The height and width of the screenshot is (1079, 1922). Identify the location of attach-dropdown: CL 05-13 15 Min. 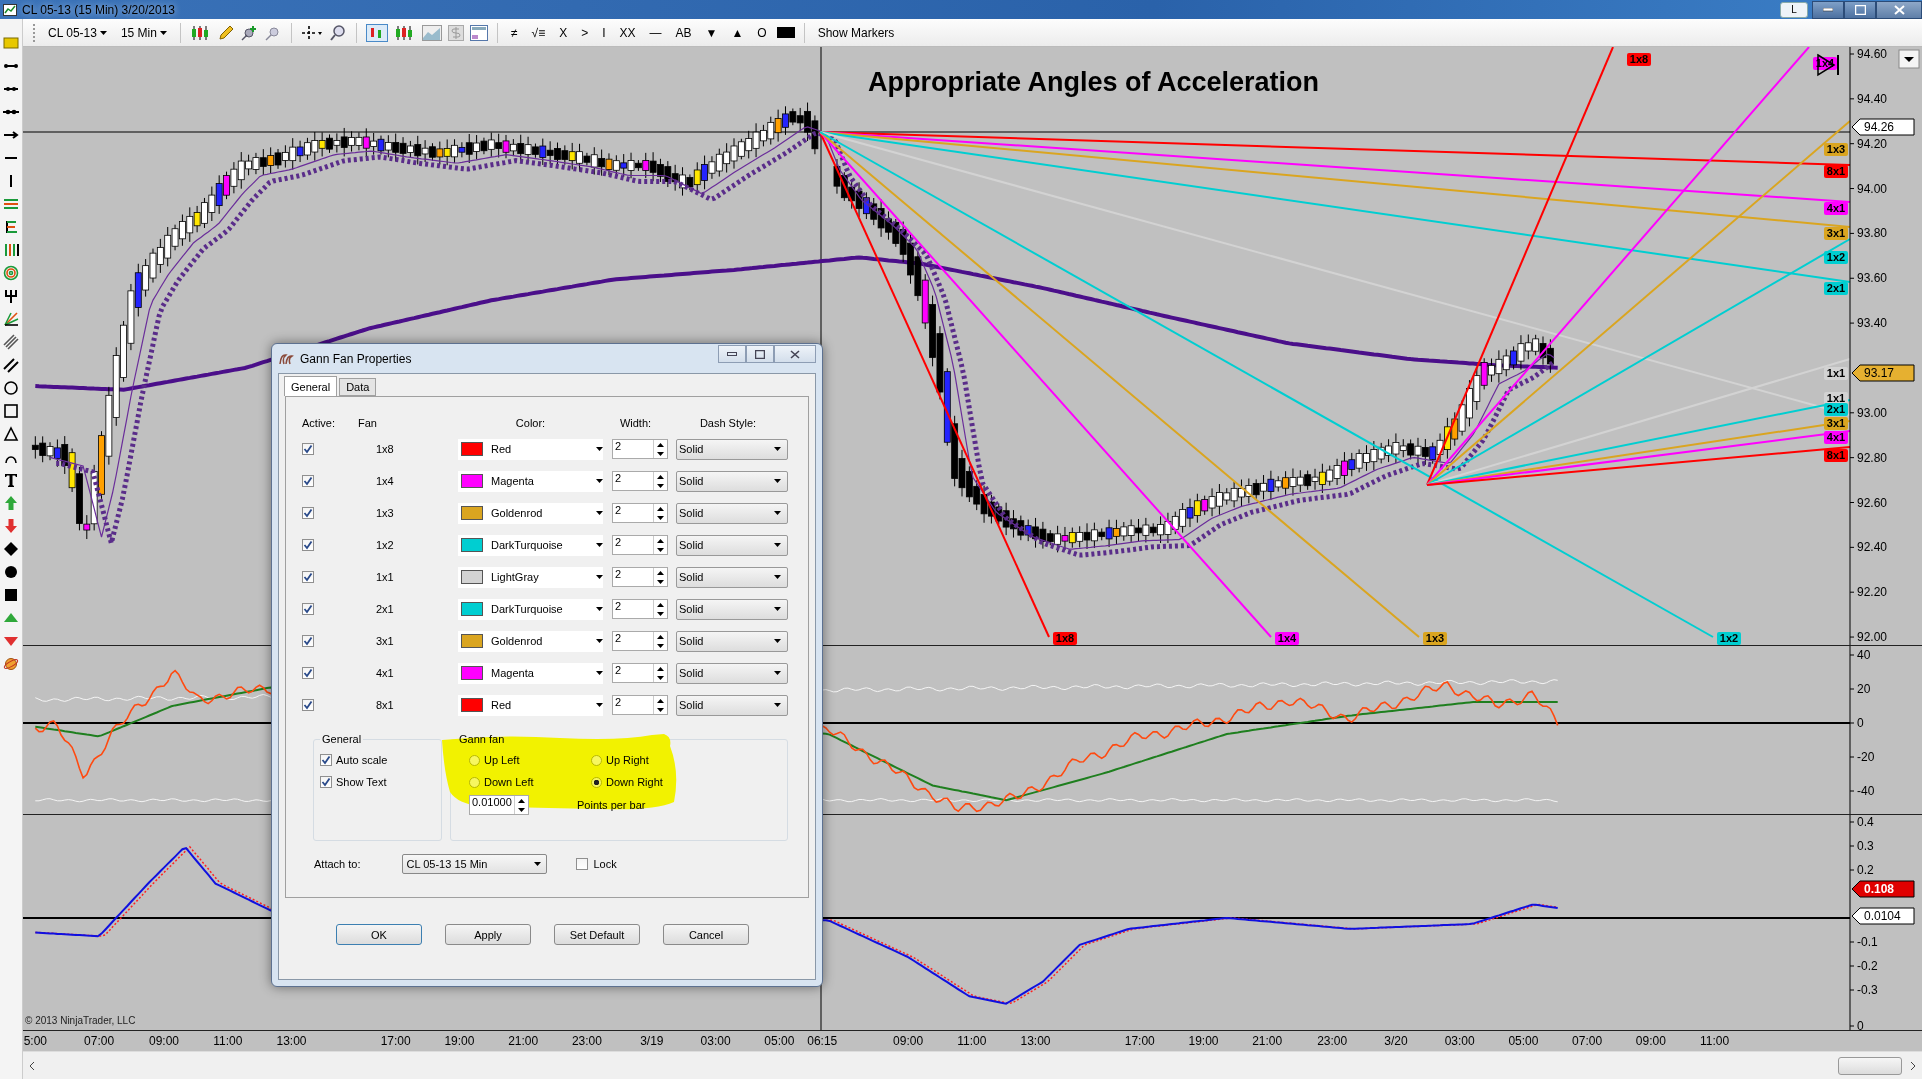
(475, 864).